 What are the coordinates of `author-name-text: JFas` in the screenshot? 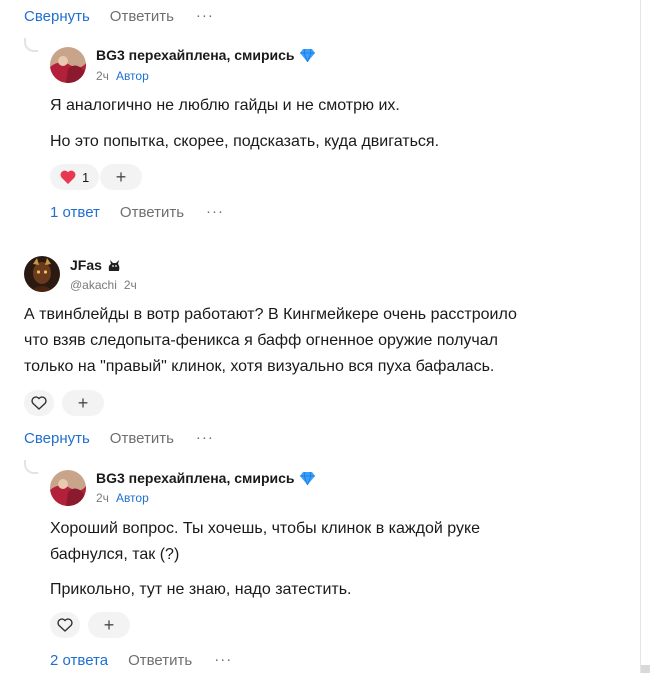 It's located at (86, 265).